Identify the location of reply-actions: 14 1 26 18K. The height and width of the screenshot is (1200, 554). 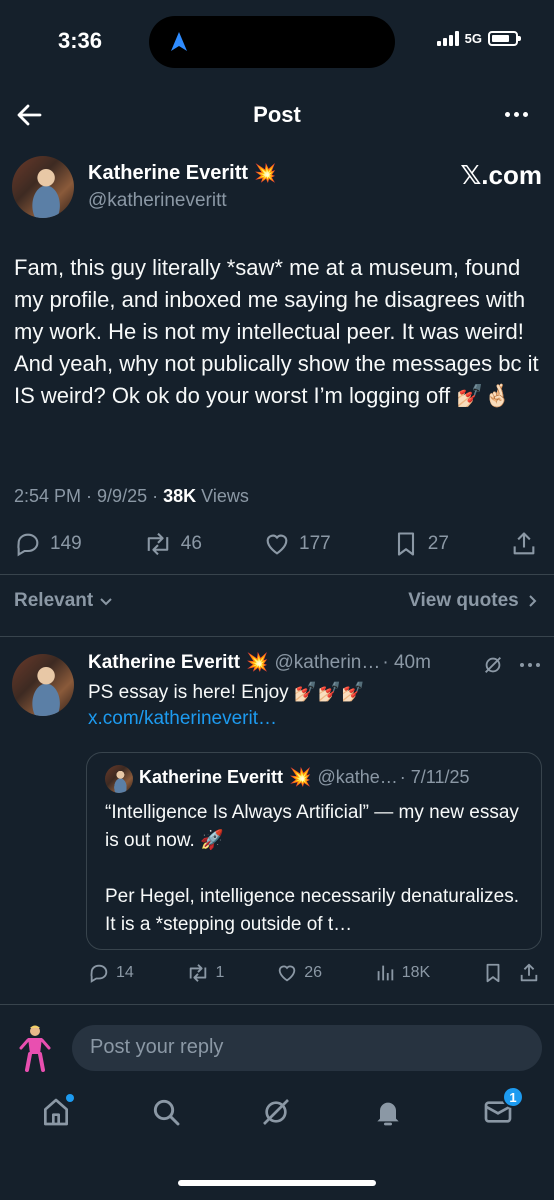
(314, 973).